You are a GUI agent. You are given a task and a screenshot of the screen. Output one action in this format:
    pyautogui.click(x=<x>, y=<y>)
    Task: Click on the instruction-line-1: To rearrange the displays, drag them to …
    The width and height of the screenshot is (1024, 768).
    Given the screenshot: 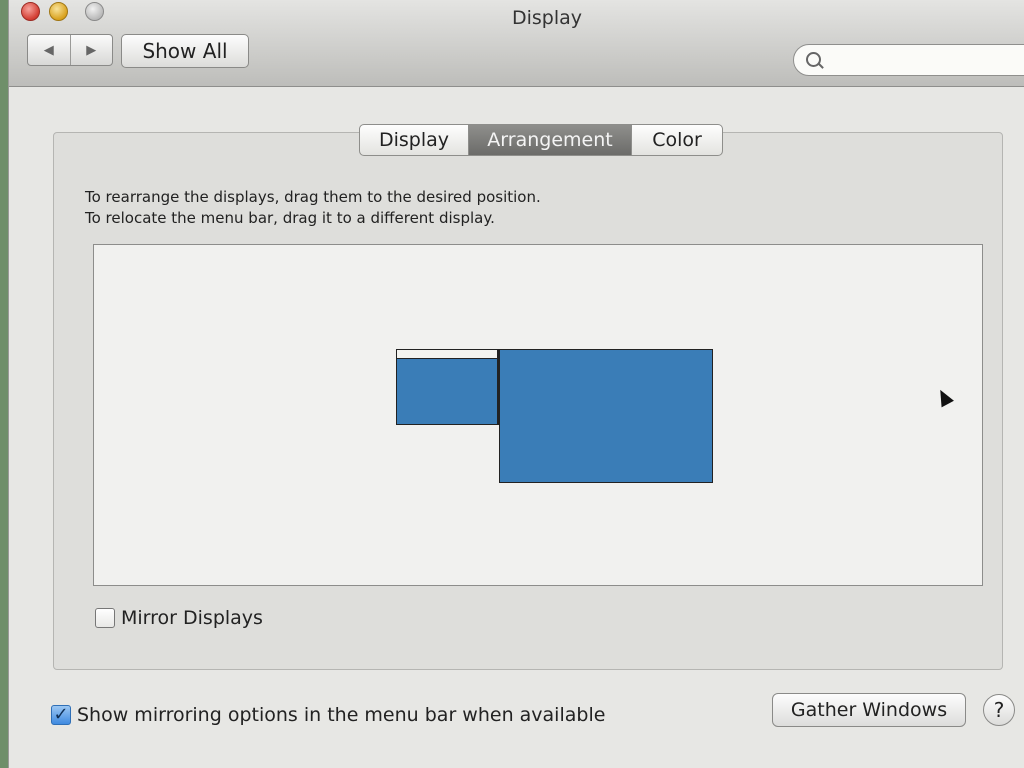 What is the action you would take?
    pyautogui.click(x=313, y=197)
    